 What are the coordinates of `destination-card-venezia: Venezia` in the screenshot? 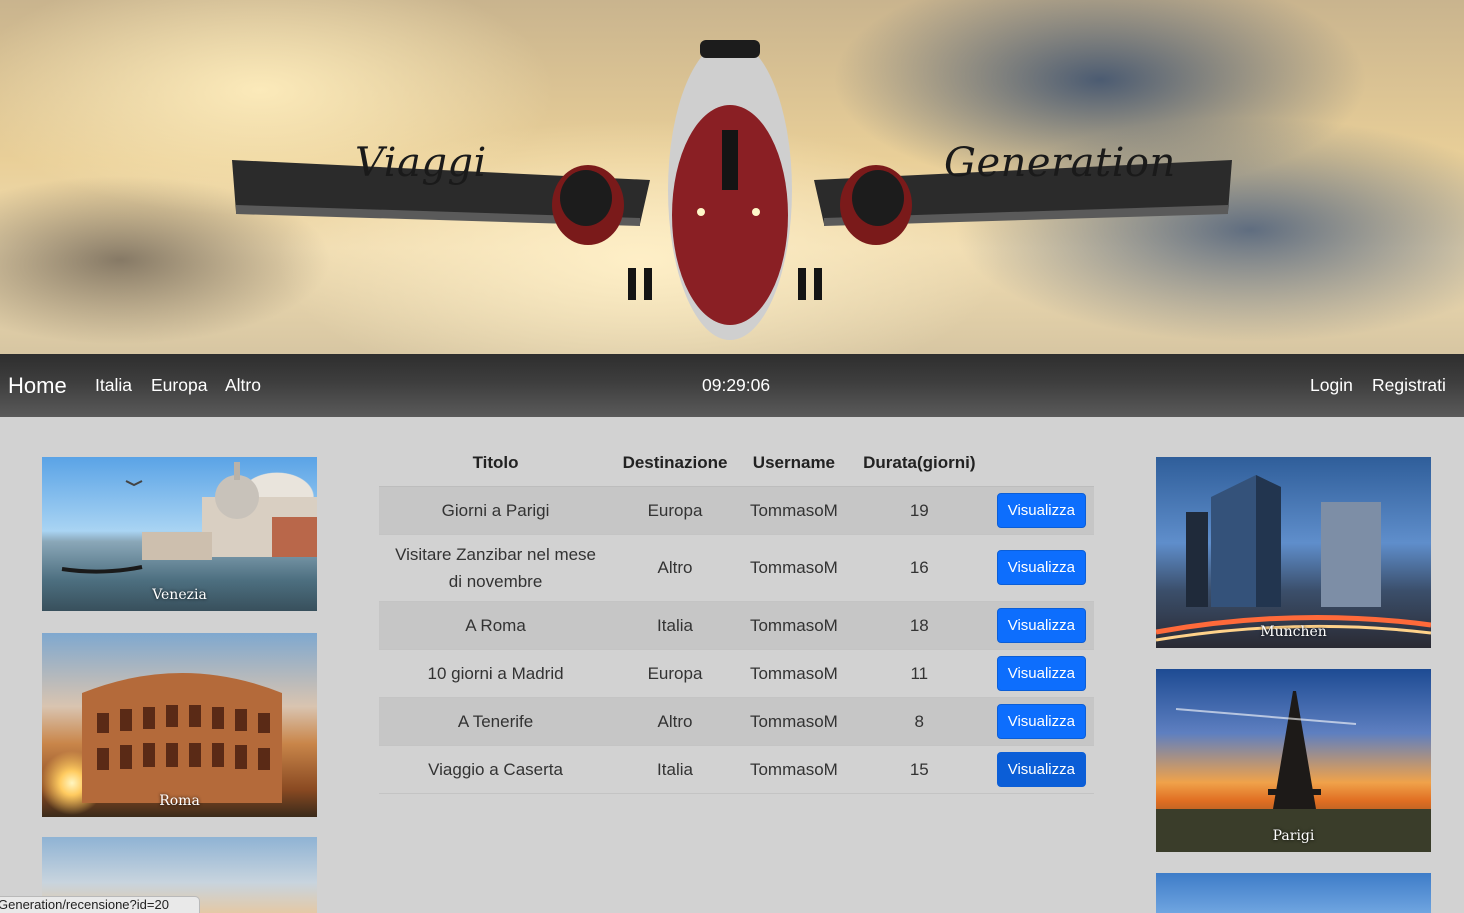 It's located at (179, 534).